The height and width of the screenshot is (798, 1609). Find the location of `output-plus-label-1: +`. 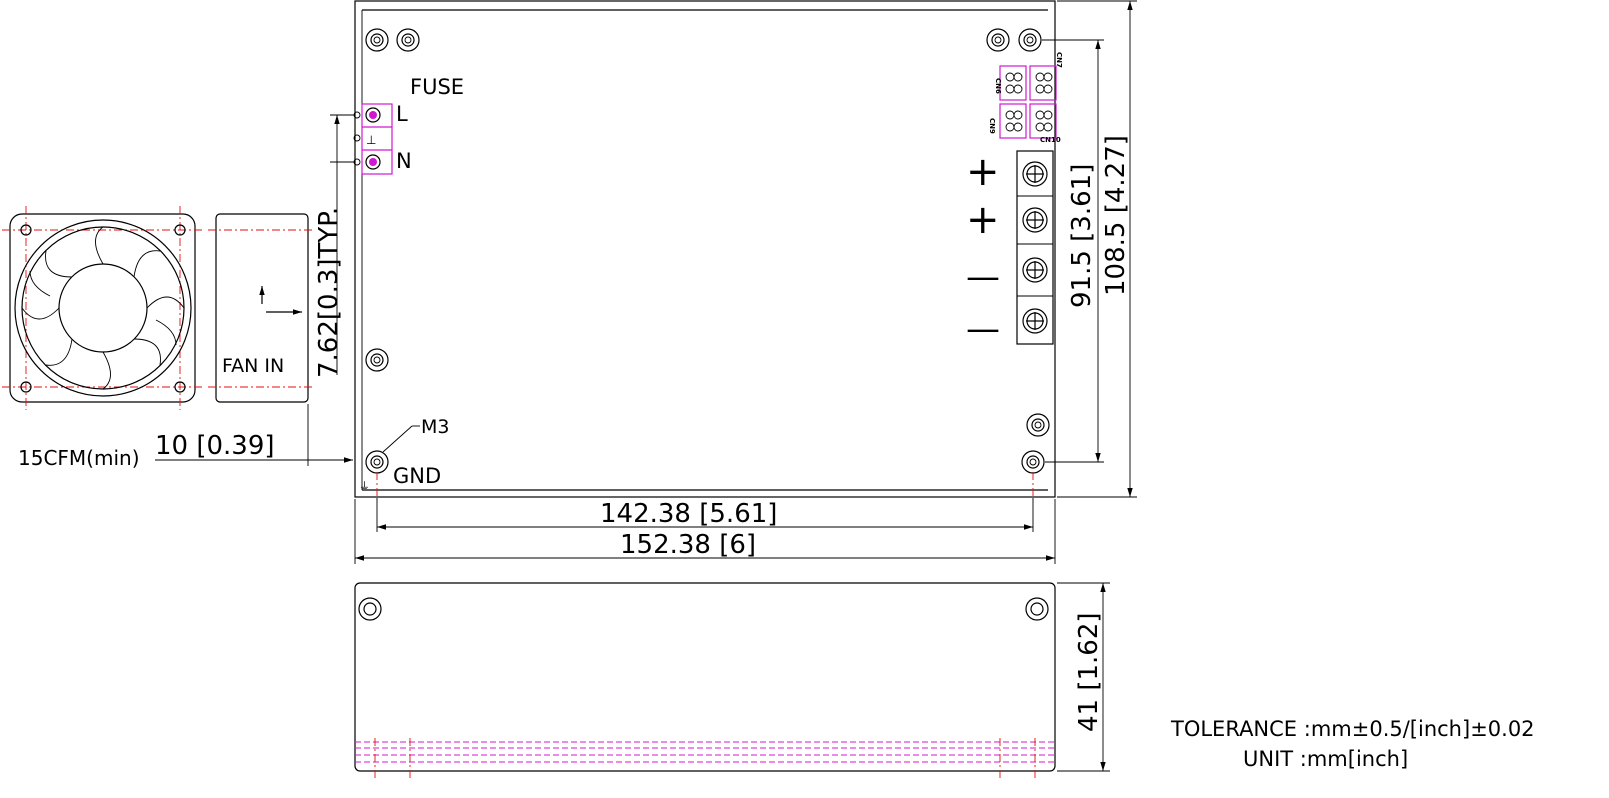

output-plus-label-1: + is located at coordinates (983, 172).